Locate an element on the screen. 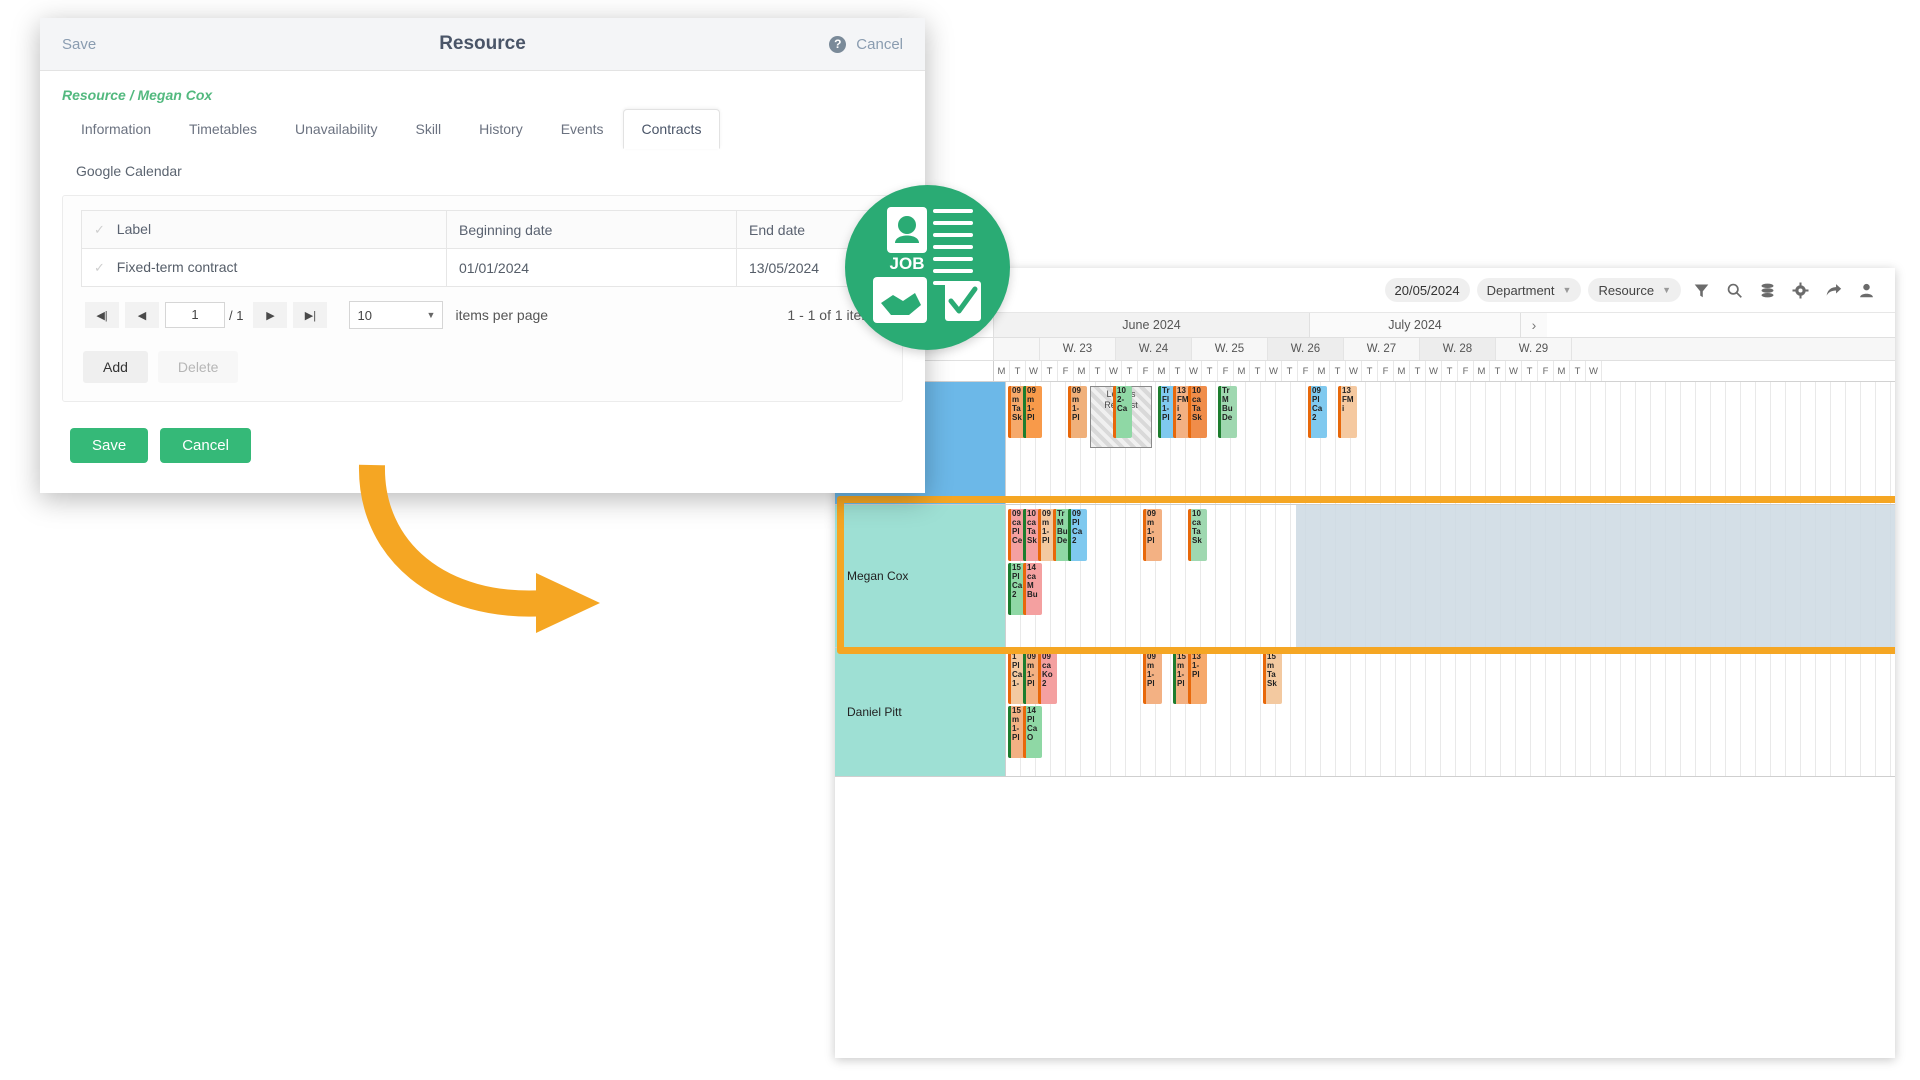  week-label: W. 24 is located at coordinates (1154, 349).